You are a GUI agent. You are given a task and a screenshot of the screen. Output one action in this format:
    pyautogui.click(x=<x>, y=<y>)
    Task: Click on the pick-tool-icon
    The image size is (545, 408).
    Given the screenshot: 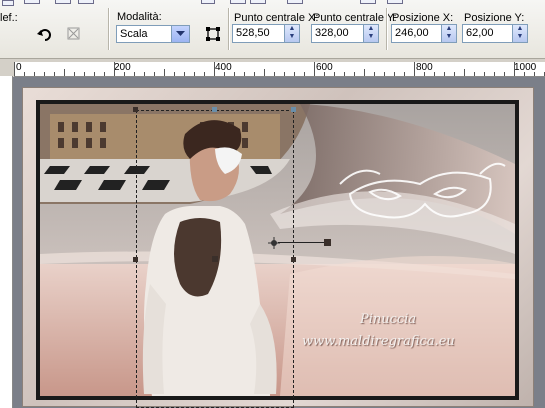 What is the action you would take?
    pyautogui.click(x=213, y=34)
    